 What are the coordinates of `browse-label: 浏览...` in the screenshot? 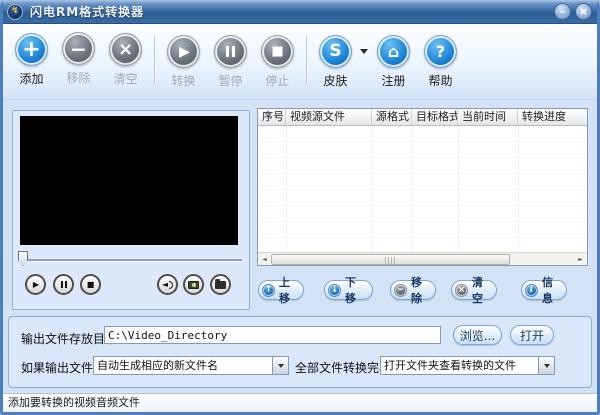 It's located at (477, 335).